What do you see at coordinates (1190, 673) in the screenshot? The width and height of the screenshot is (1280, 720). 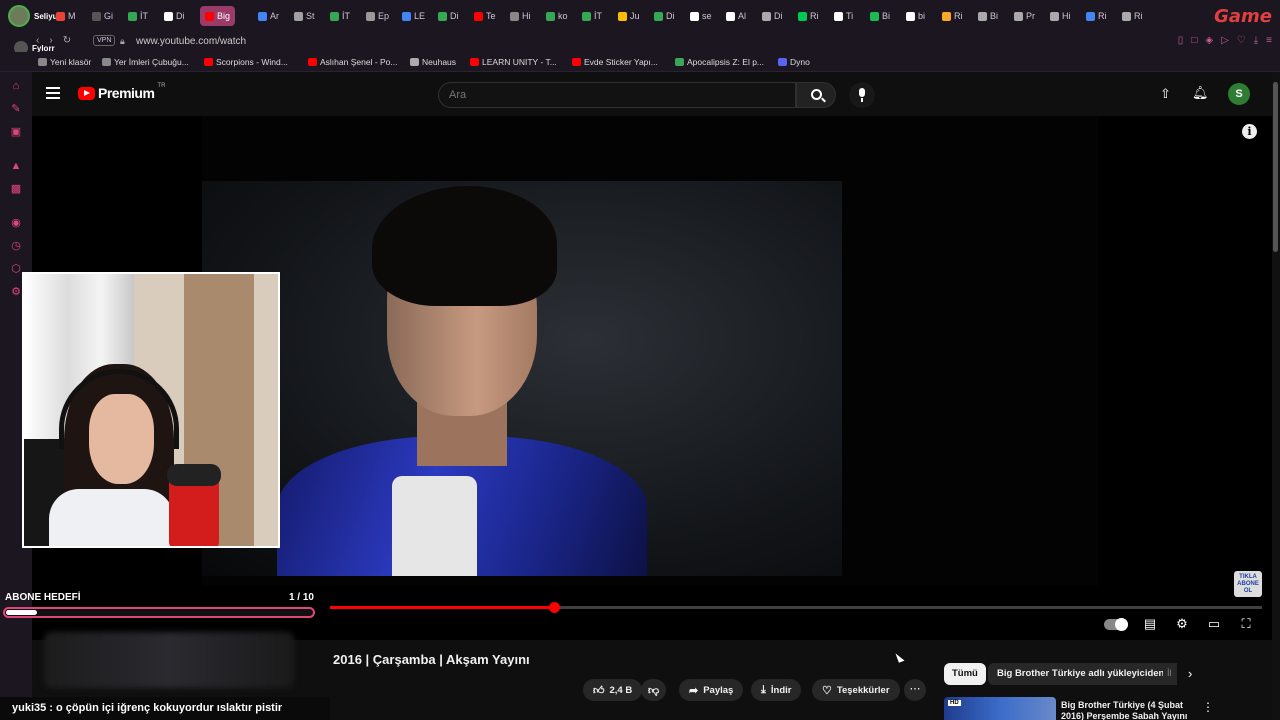 I see `chevron-right-icon: ›` at bounding box center [1190, 673].